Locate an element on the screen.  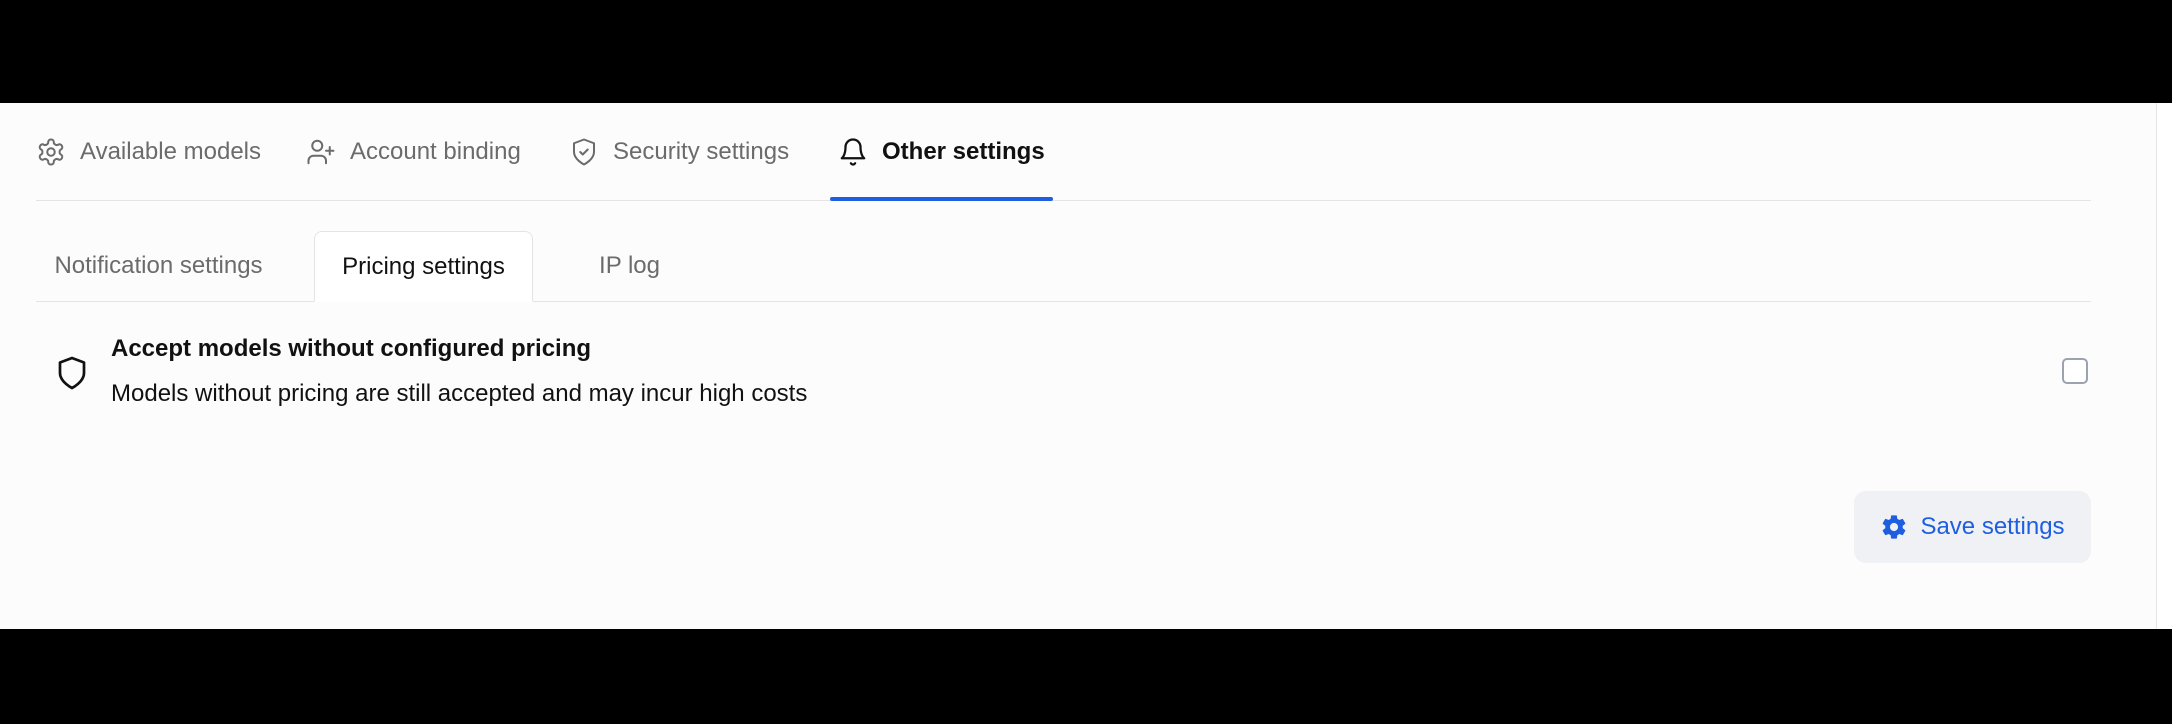
tab-account-binding: Account binding is located at coordinates (413, 151).